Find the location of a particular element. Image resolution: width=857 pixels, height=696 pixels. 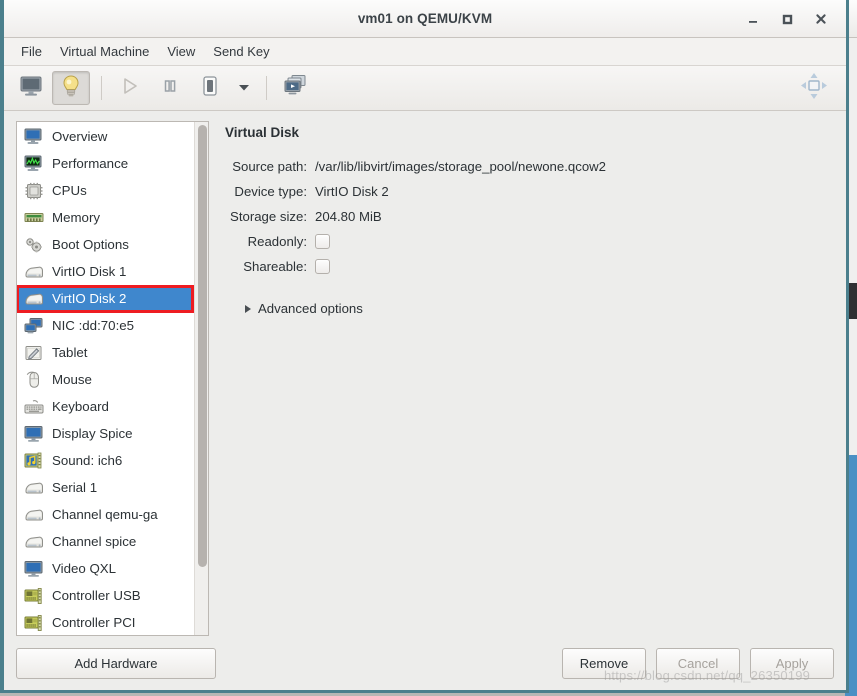

console-monitor-icon is located at coordinates (31, 88).